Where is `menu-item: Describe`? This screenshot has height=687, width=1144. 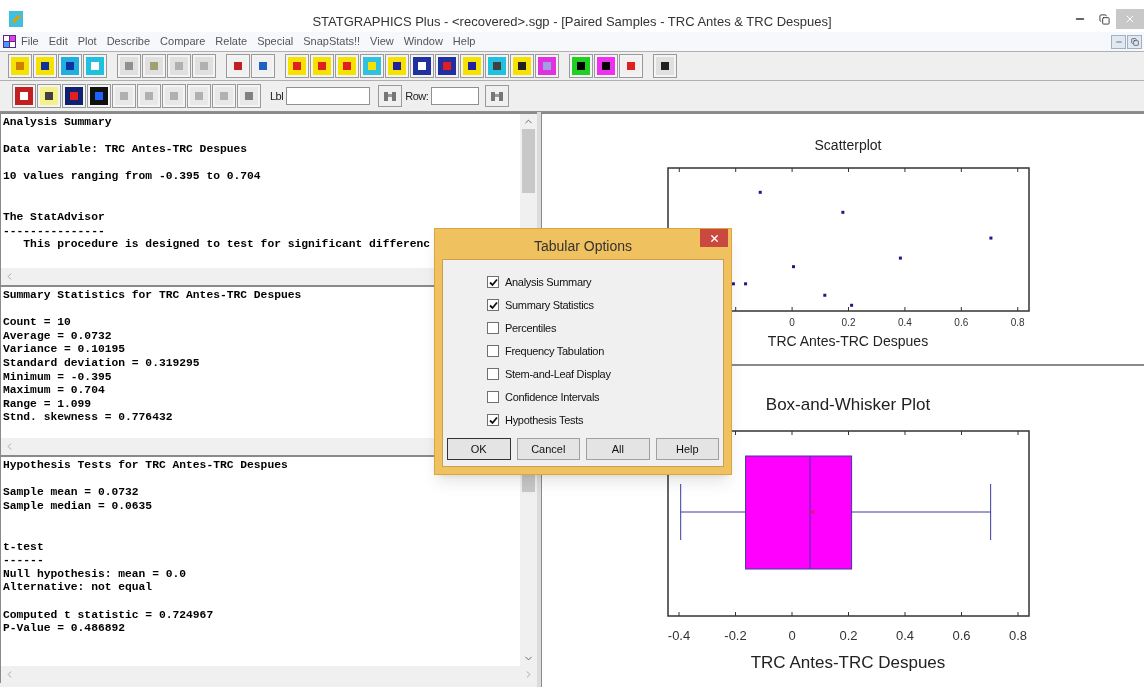
menu-item: Describe is located at coordinates (128, 41).